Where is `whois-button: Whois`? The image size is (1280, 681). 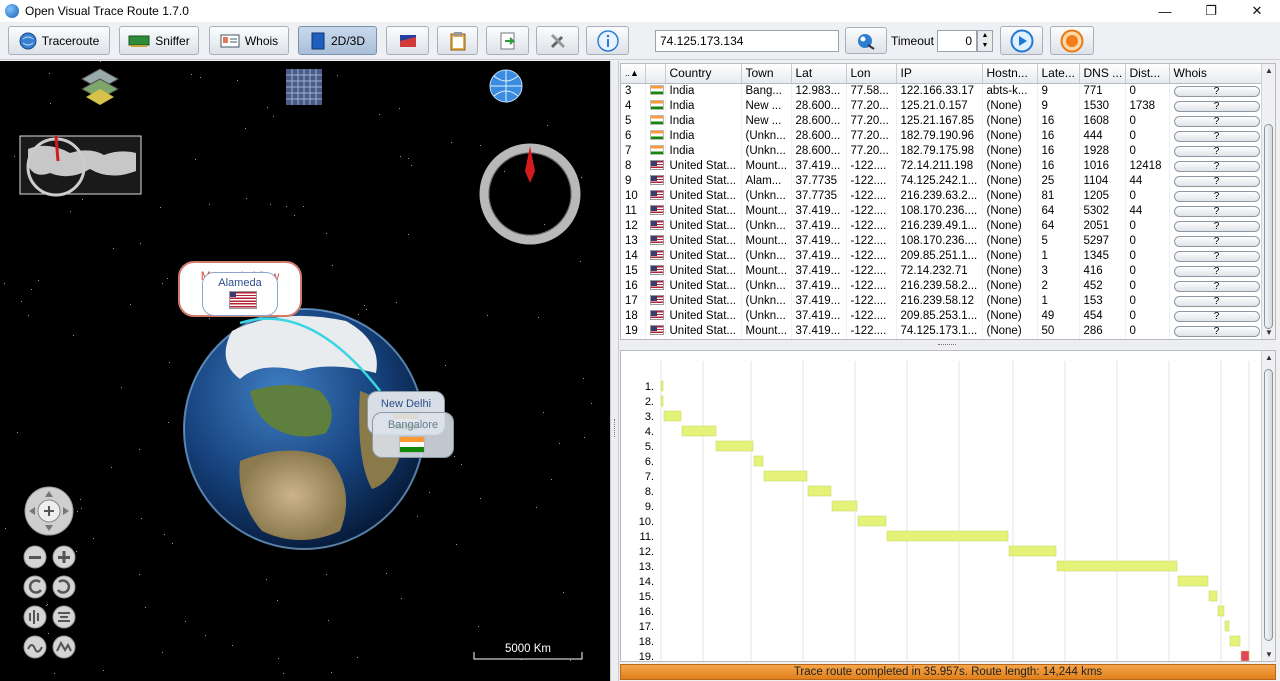 whois-button: Whois is located at coordinates (249, 40).